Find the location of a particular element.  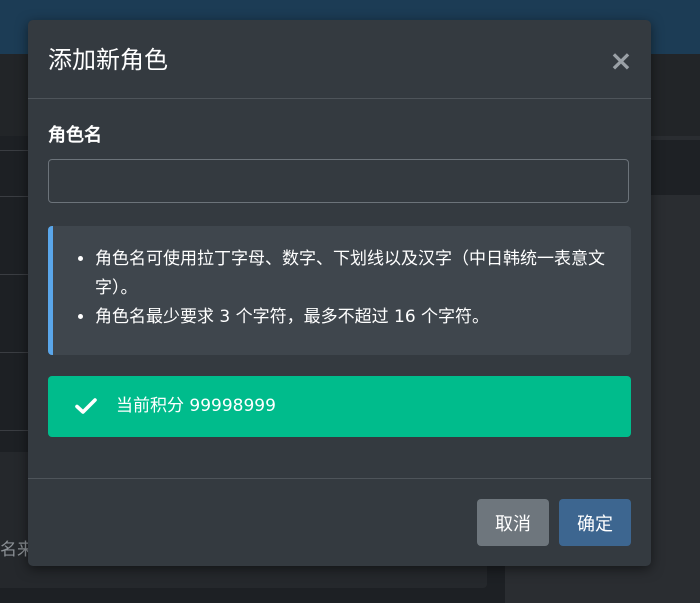

role-name-label: 角色名 is located at coordinates (75, 135).